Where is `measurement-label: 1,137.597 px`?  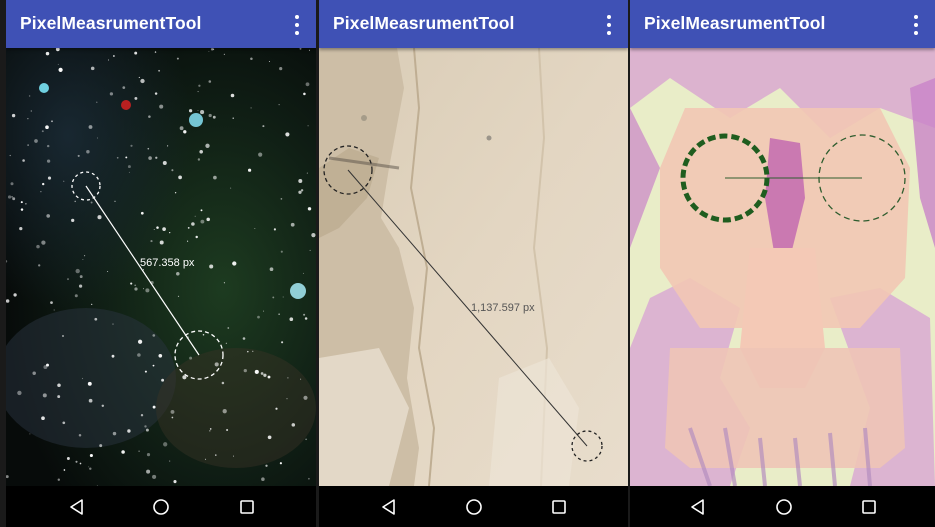
measurement-label: 1,137.597 px is located at coordinates (503, 308).